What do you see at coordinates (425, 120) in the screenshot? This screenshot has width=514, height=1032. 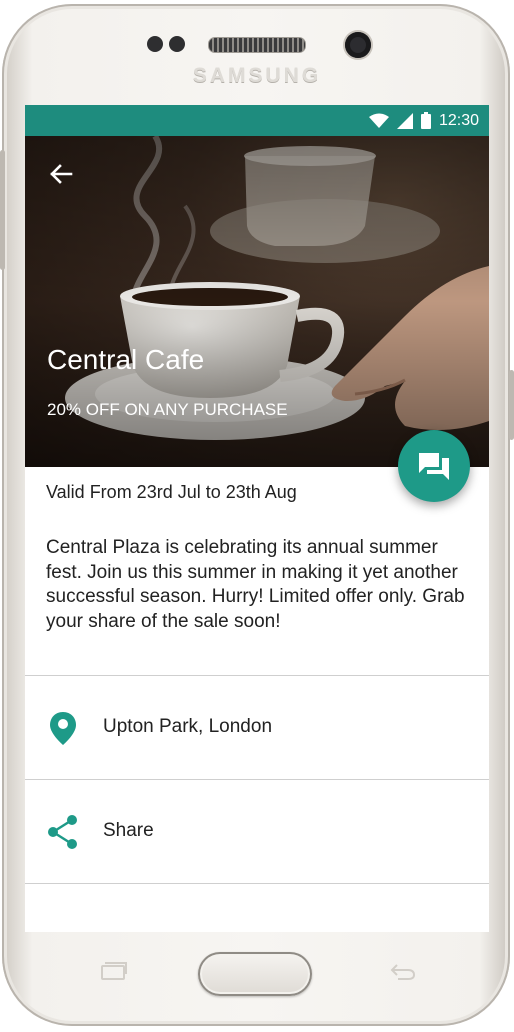 I see `battery-icon` at bounding box center [425, 120].